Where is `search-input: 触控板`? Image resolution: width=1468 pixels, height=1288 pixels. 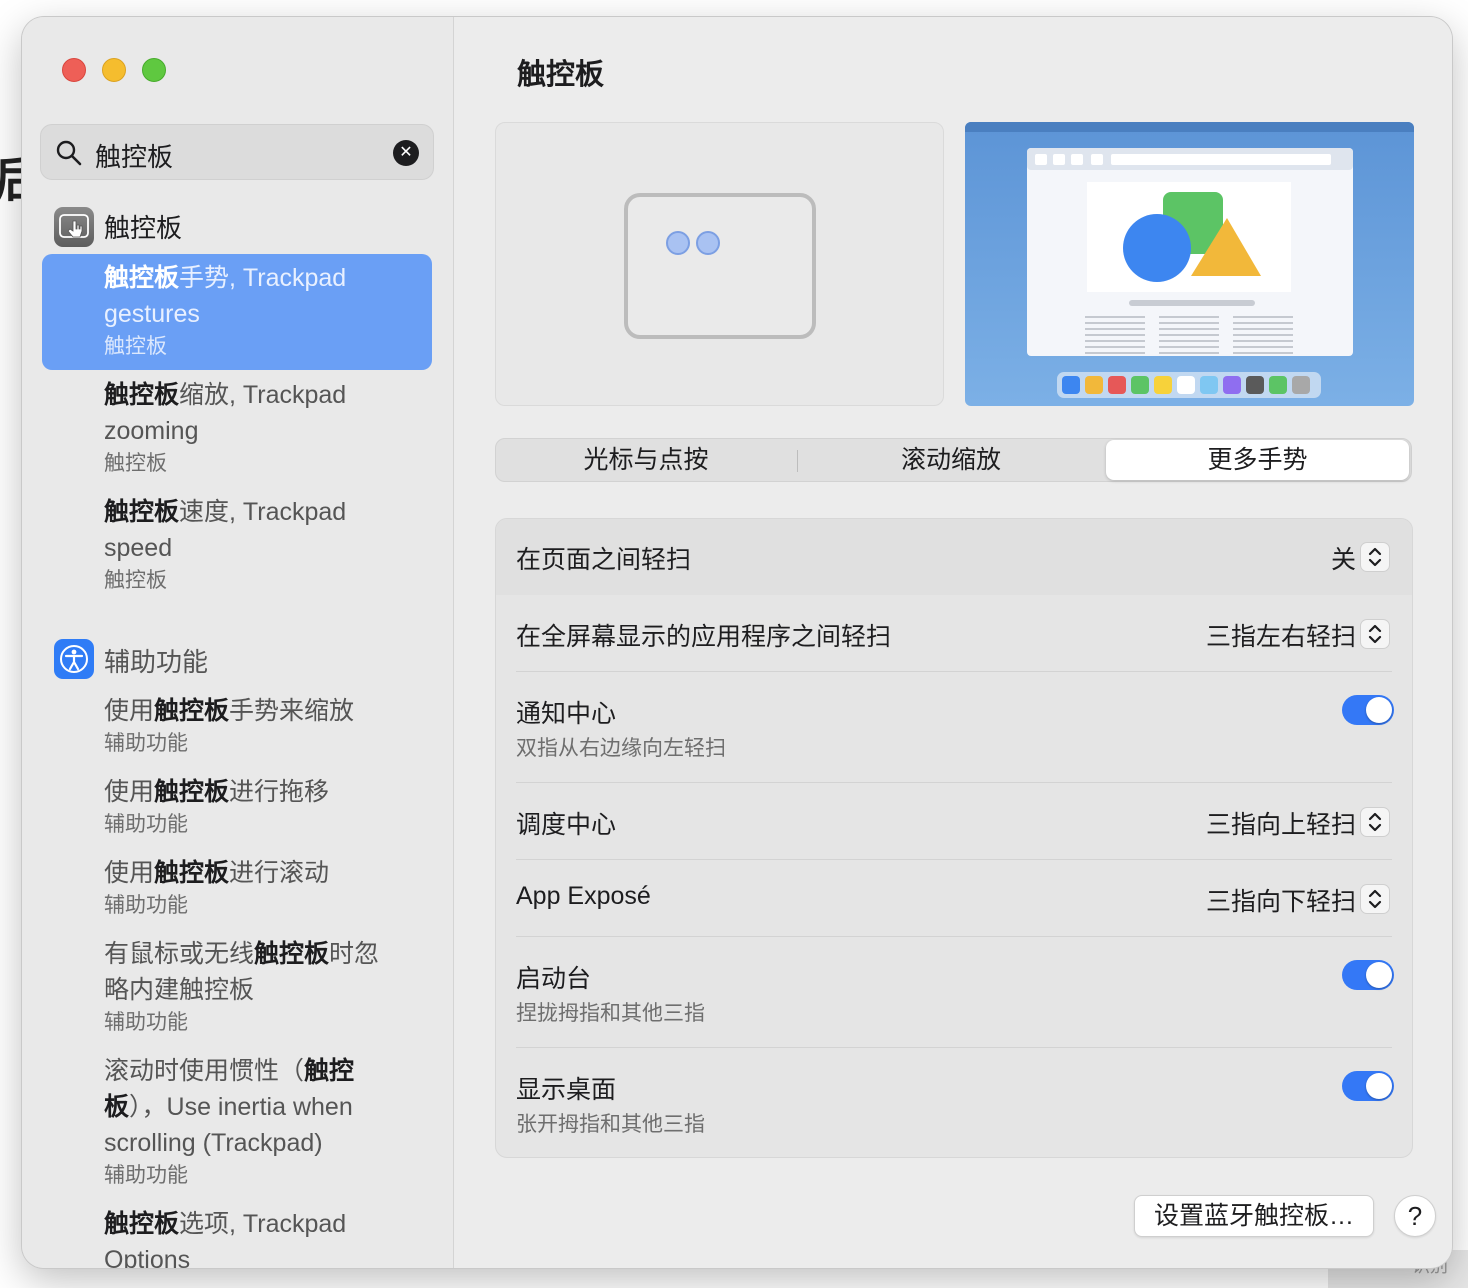
search-input: 触控板 is located at coordinates (134, 155).